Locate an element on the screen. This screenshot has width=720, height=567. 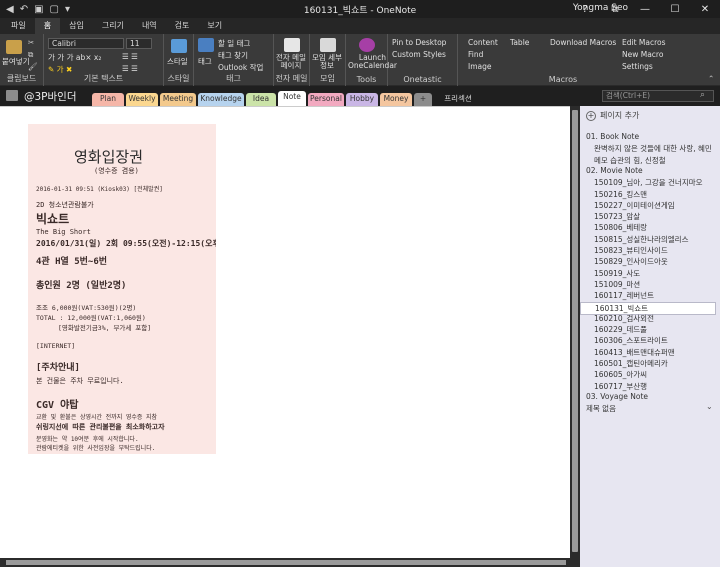
page-item: 150227_이미테이션게임 is located at coordinates (634, 205).